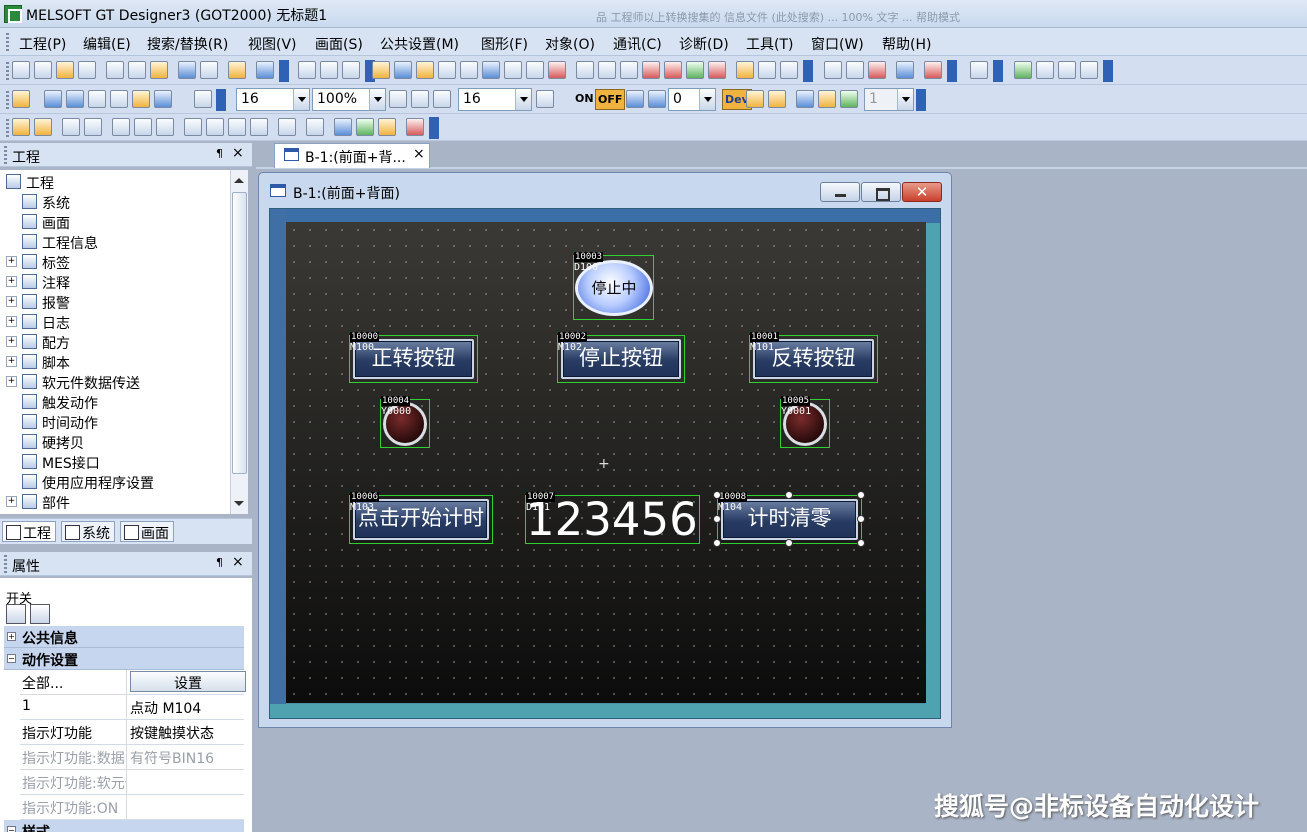 The height and width of the screenshot is (832, 1307). What do you see at coordinates (657, 99) in the screenshot?
I see `arrow-right-icon` at bounding box center [657, 99].